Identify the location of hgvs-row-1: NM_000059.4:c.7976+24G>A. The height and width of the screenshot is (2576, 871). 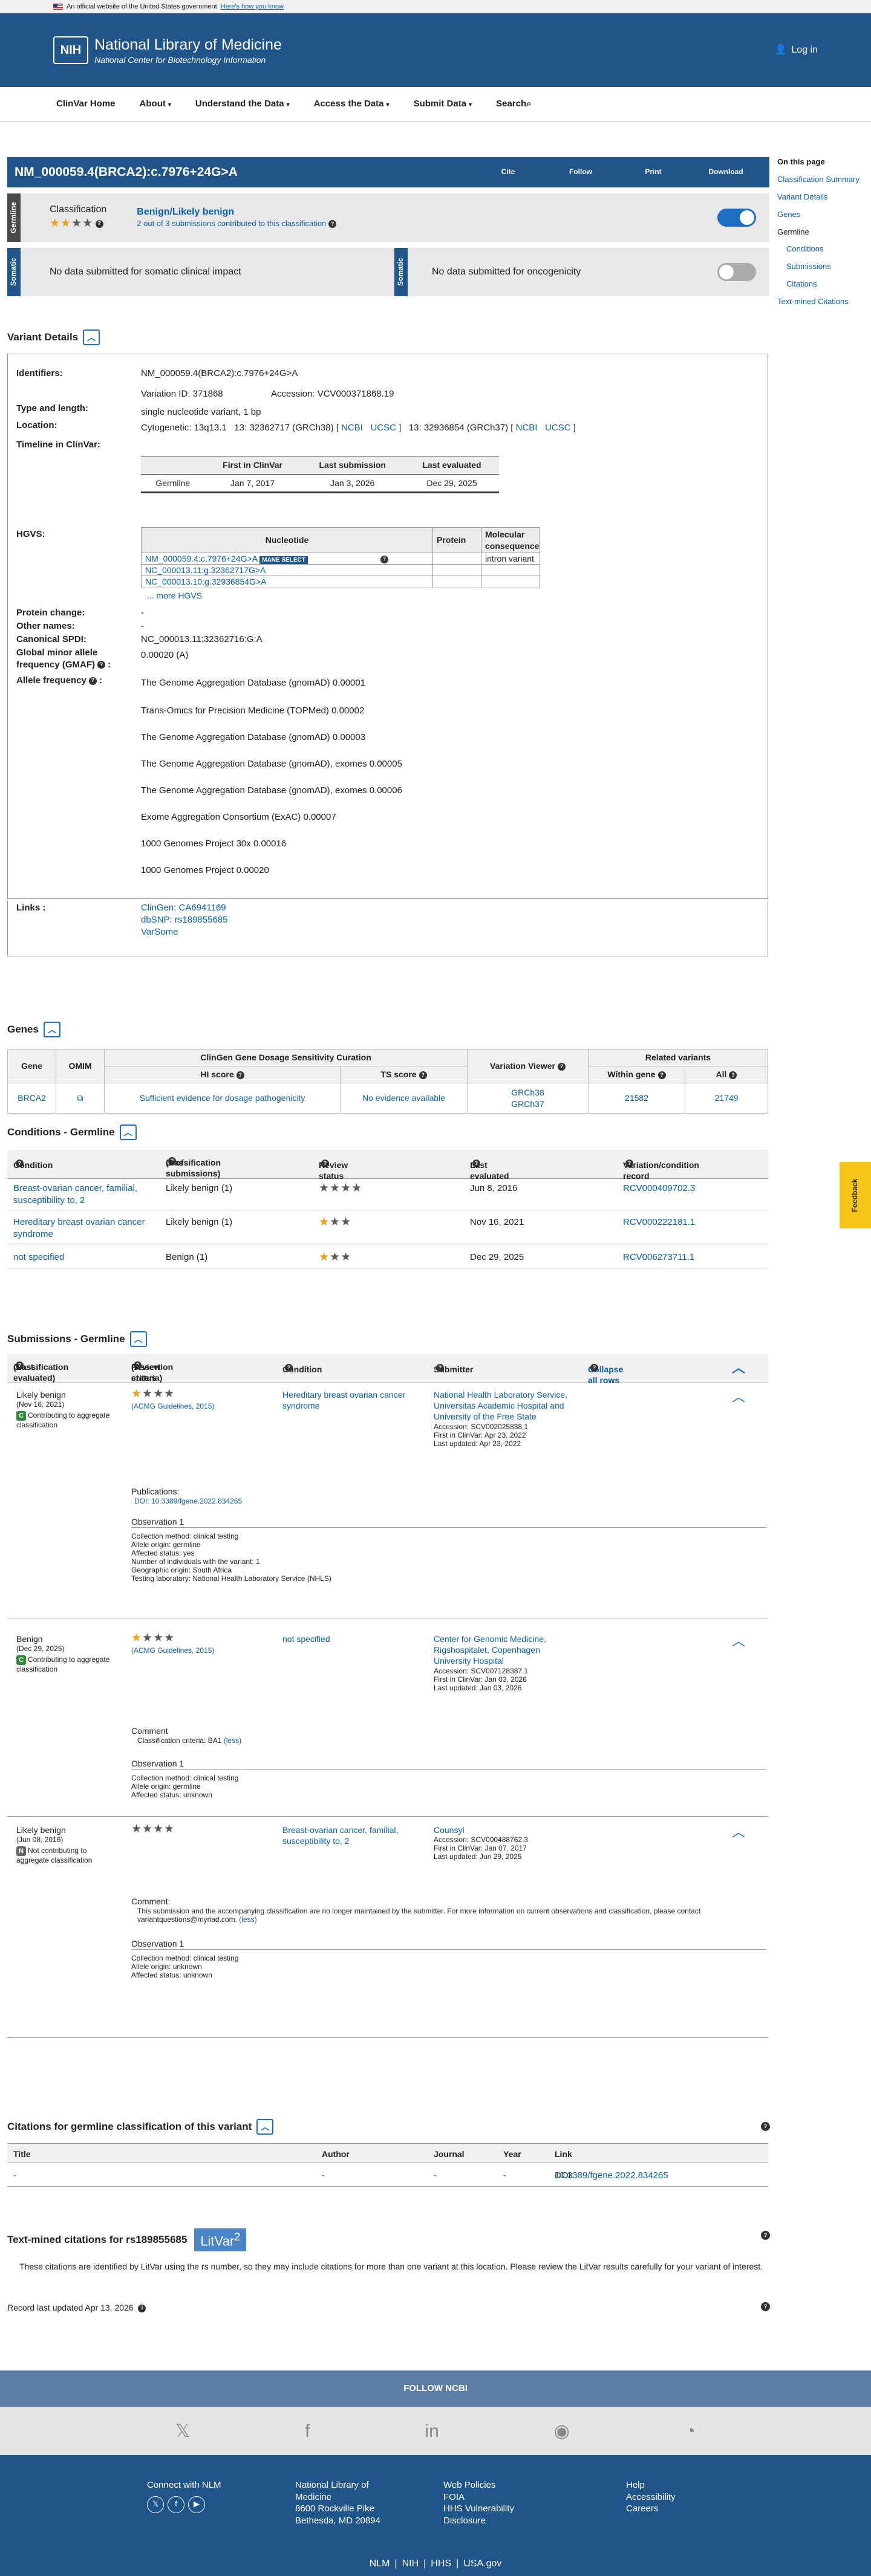
(201, 558).